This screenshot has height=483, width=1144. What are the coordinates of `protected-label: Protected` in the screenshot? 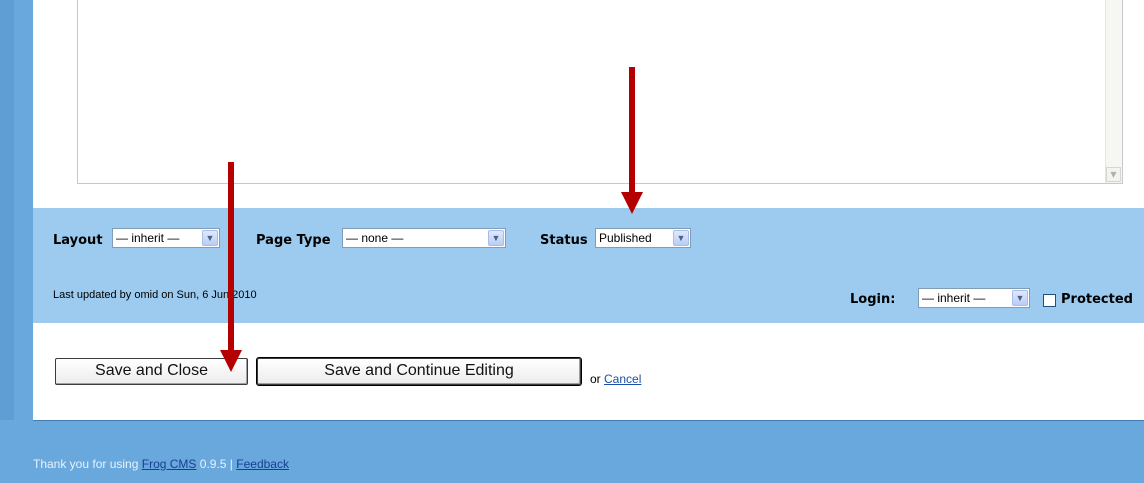 It's located at (1097, 299).